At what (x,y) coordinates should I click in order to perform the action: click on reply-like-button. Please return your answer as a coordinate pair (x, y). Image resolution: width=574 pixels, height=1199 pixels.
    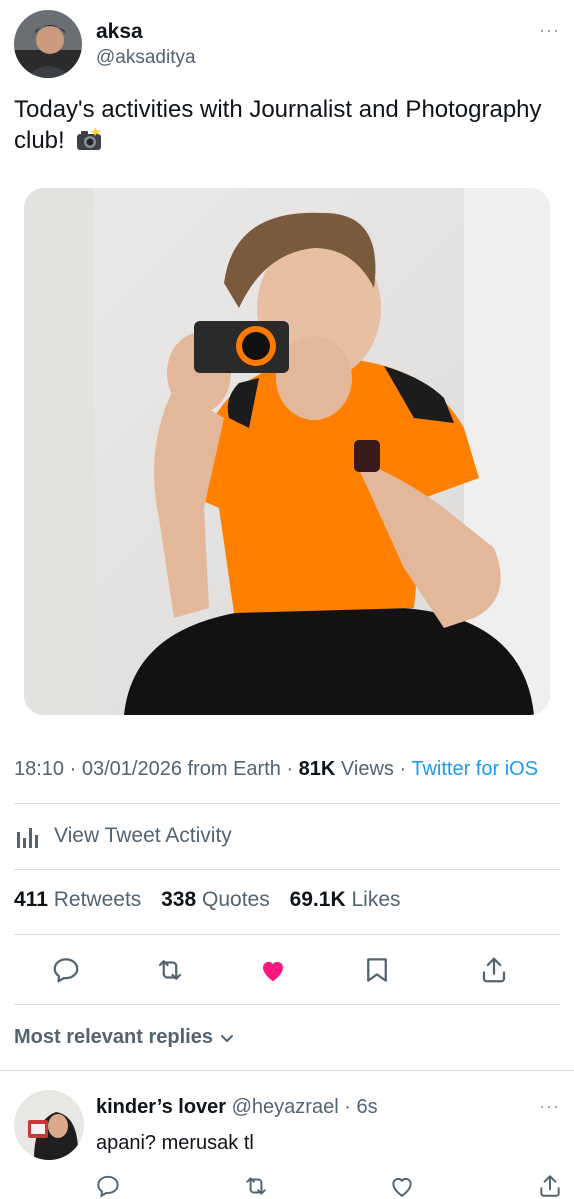
    Looking at the image, I should click on (402, 1182).